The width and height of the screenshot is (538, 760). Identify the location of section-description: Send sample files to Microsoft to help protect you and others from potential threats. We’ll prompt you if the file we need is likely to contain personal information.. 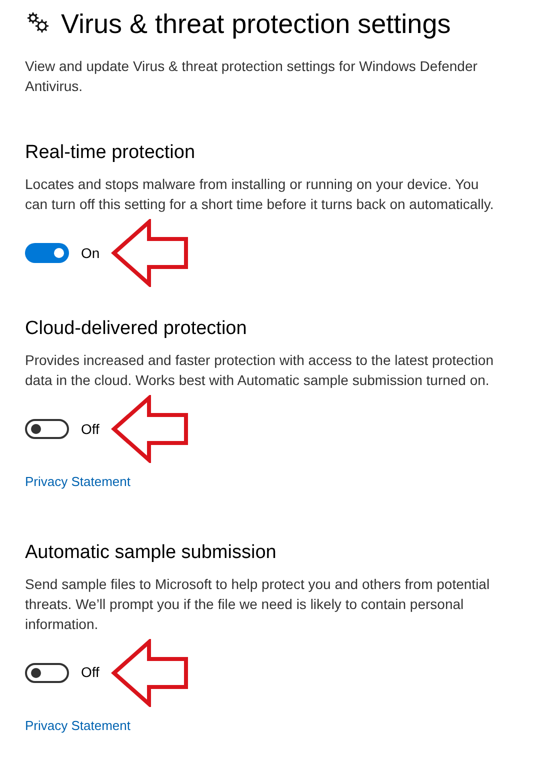
(258, 604).